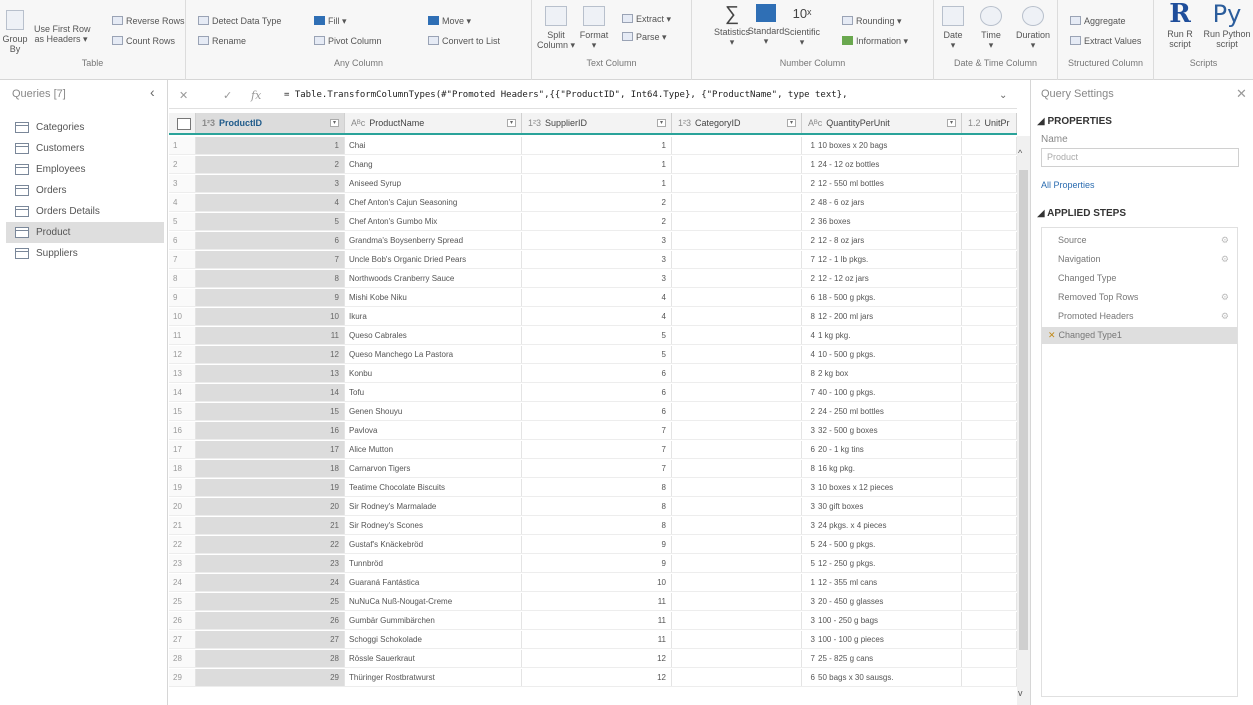  Describe the element at coordinates (270, 297) in the screenshot. I see `product-id-cell: 9` at that location.